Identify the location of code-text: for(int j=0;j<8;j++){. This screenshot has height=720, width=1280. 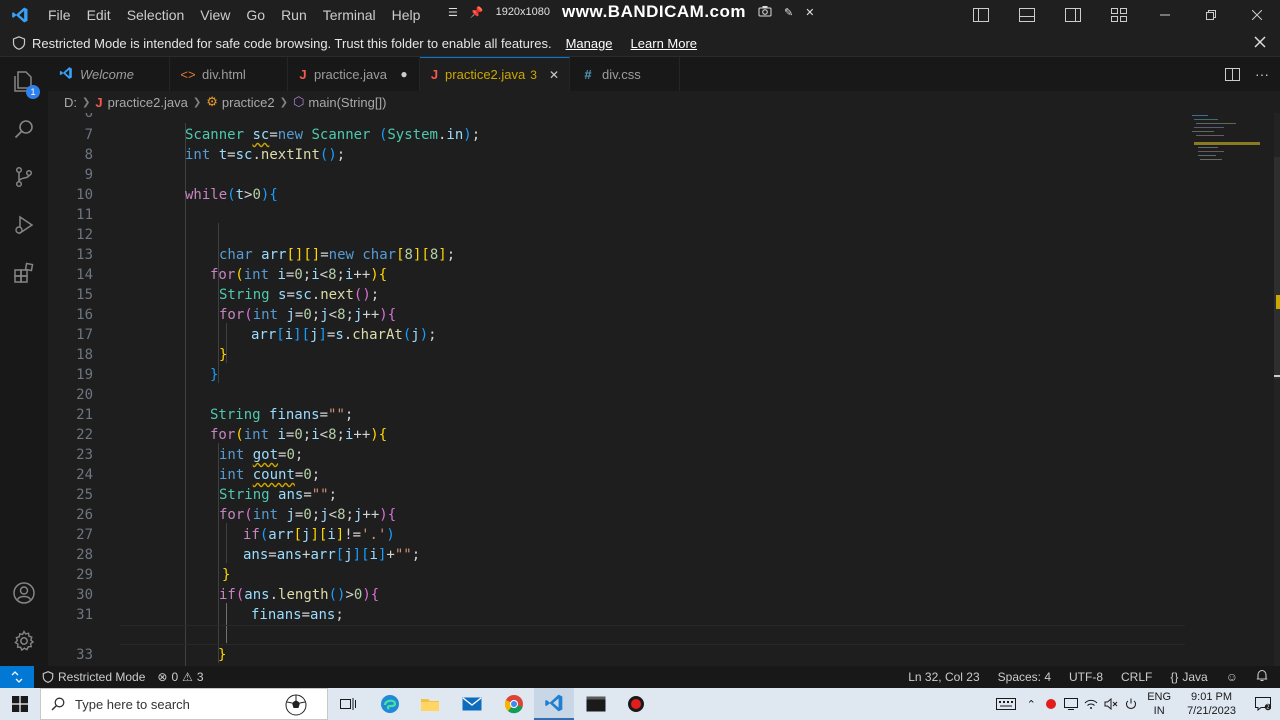
(308, 515).